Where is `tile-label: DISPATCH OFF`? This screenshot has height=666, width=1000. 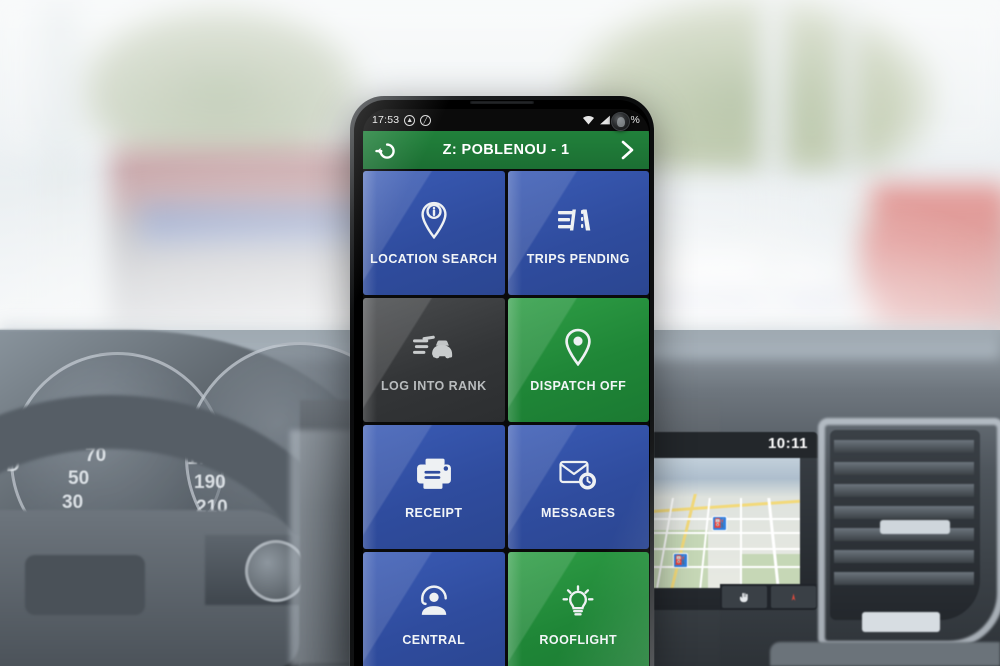 tile-label: DISPATCH OFF is located at coordinates (578, 386).